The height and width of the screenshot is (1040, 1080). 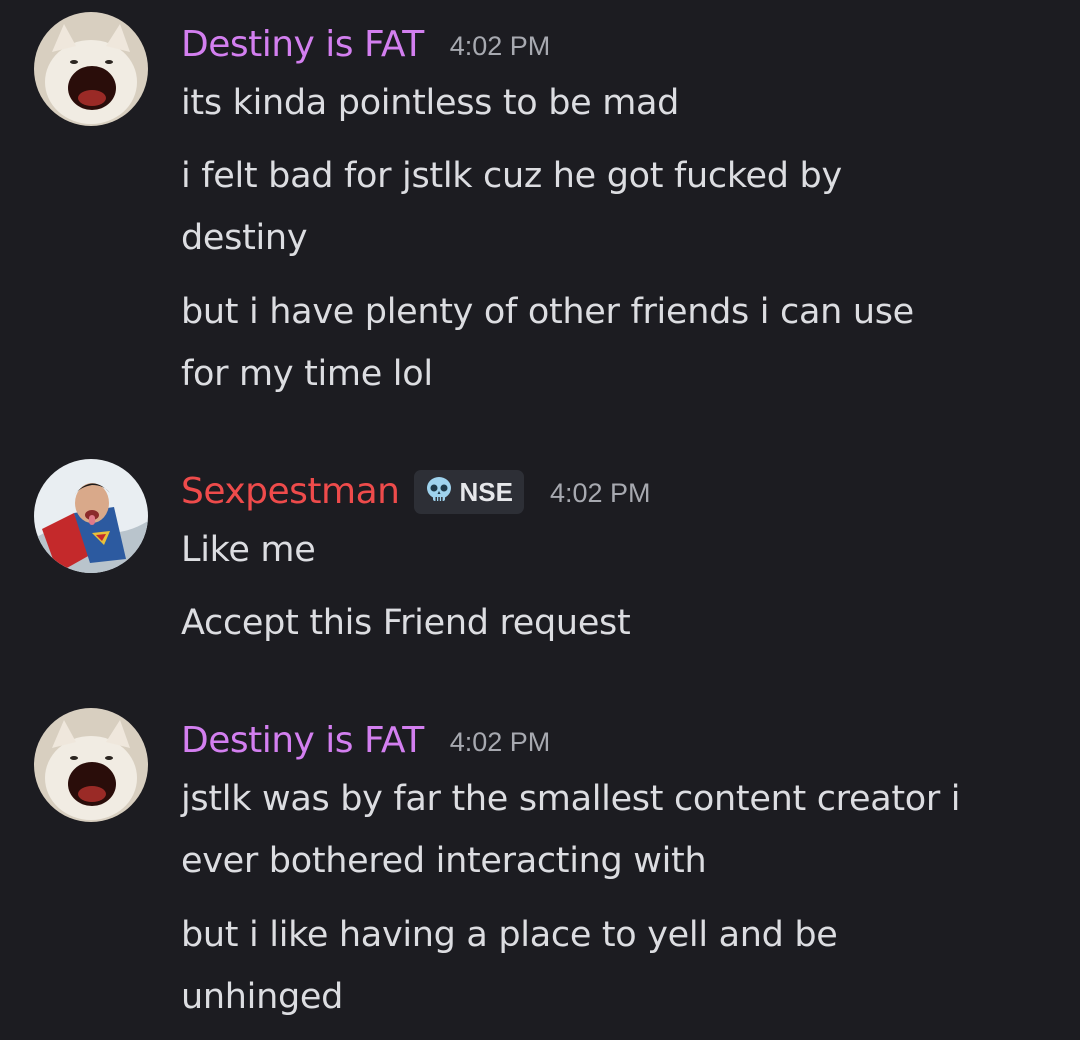 What do you see at coordinates (290, 491) in the screenshot?
I see `username: Sexpestman` at bounding box center [290, 491].